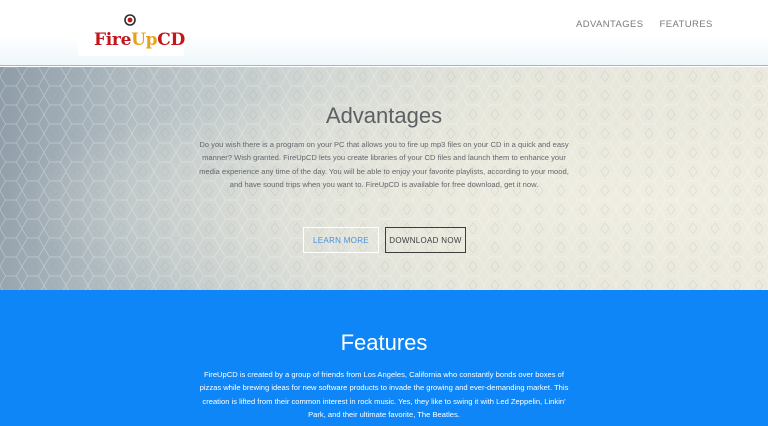 This screenshot has width=768, height=426. Describe the element at coordinates (384, 115) in the screenshot. I see `advantages-heading: Advantages` at that location.